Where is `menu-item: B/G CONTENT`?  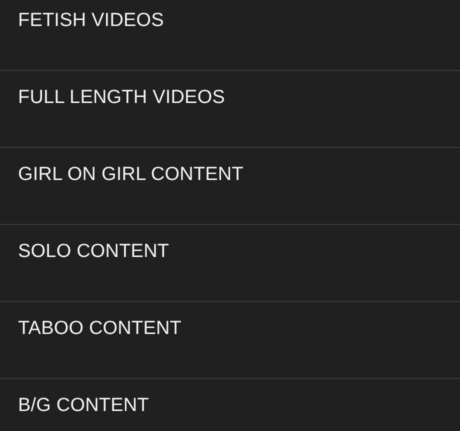 menu-item: B/G CONTENT is located at coordinates (83, 405).